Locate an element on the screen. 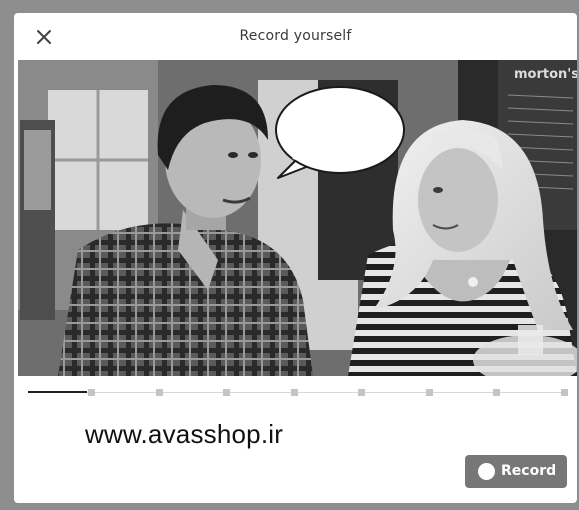 Image resolution: width=579 pixels, height=510 pixels. record-button-label: Record is located at coordinates (529, 471).